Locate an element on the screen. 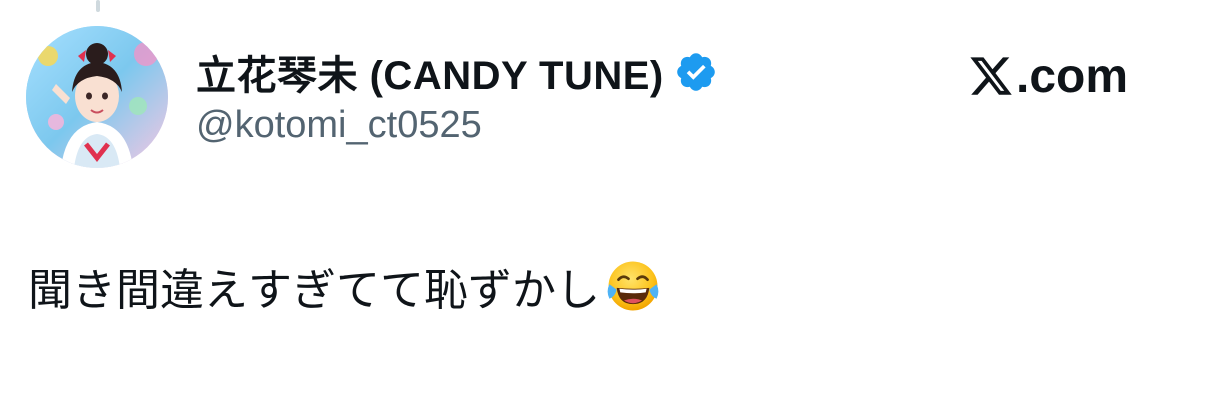 The width and height of the screenshot is (1206, 401). x-com-brand: .com is located at coordinates (1048, 76).